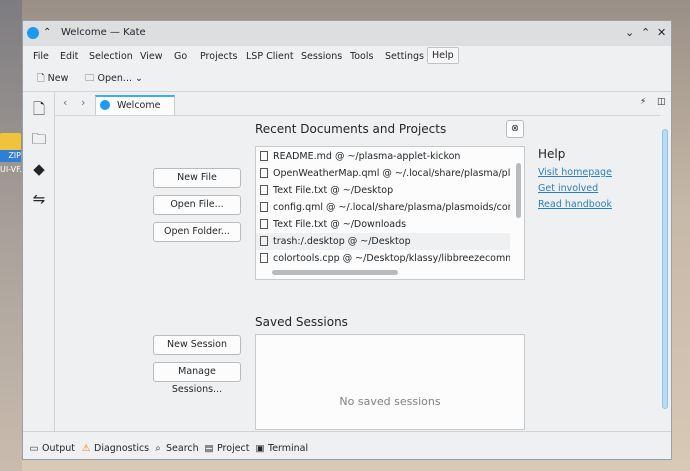 This screenshot has width=690, height=471. I want to click on maximize-icon: ⌃, so click(645, 32).